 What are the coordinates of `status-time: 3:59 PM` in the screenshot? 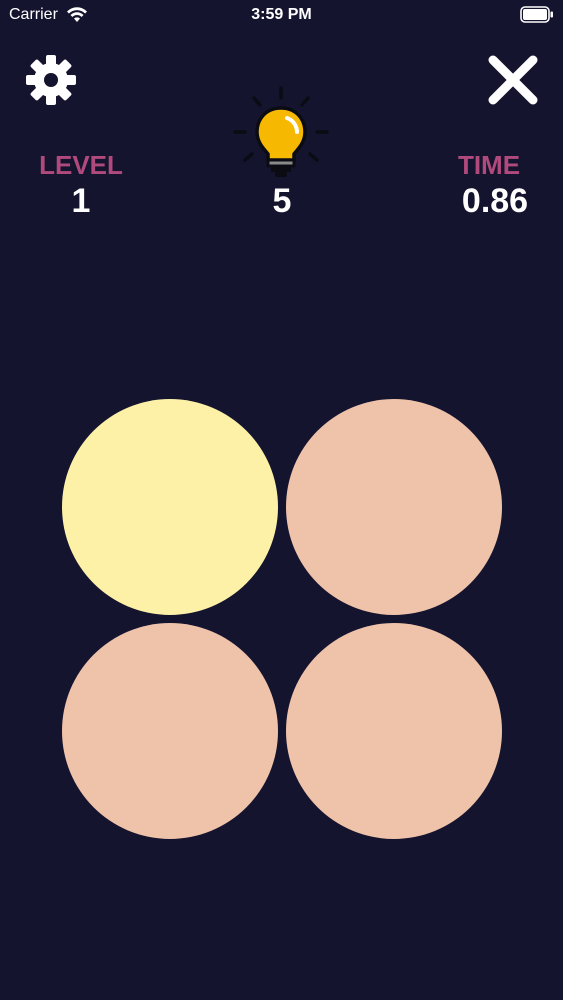 It's located at (281, 14).